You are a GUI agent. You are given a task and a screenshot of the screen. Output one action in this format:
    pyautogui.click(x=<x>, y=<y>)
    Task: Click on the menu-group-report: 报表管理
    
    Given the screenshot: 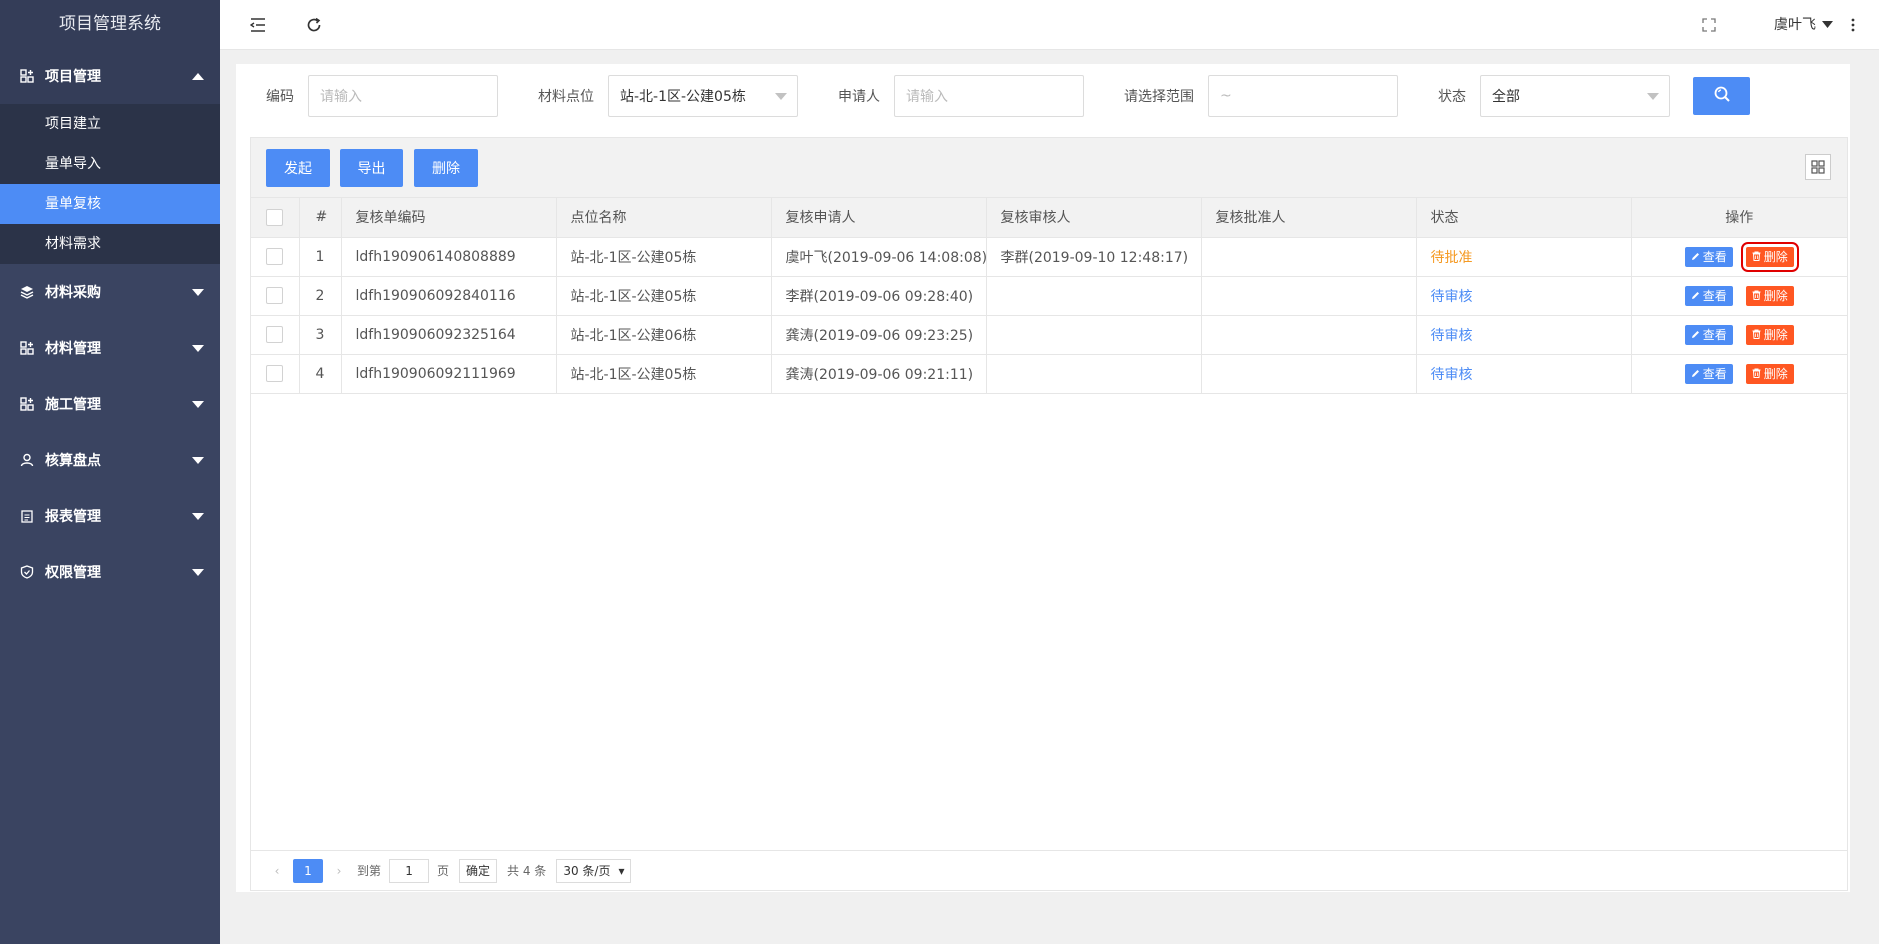 What is the action you would take?
    pyautogui.click(x=110, y=516)
    